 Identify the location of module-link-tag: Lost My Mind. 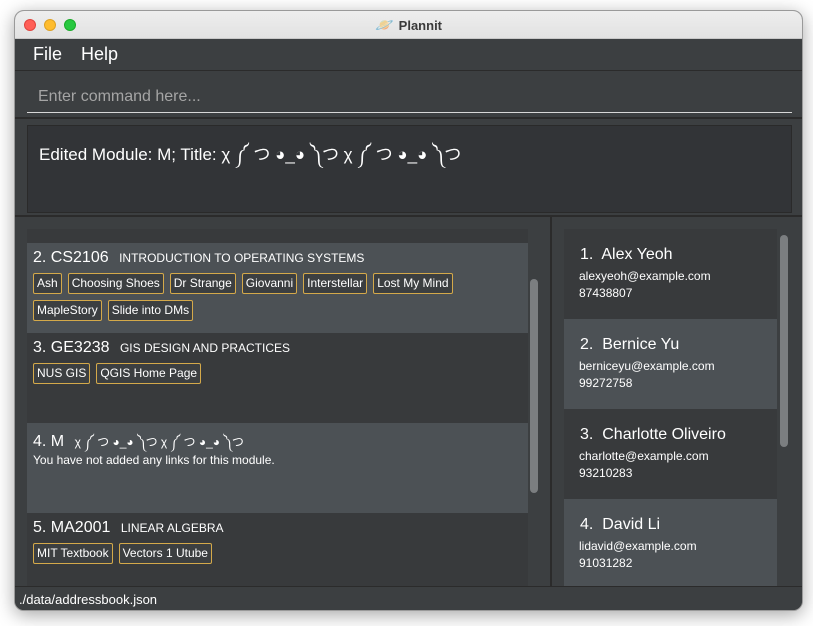
(413, 283).